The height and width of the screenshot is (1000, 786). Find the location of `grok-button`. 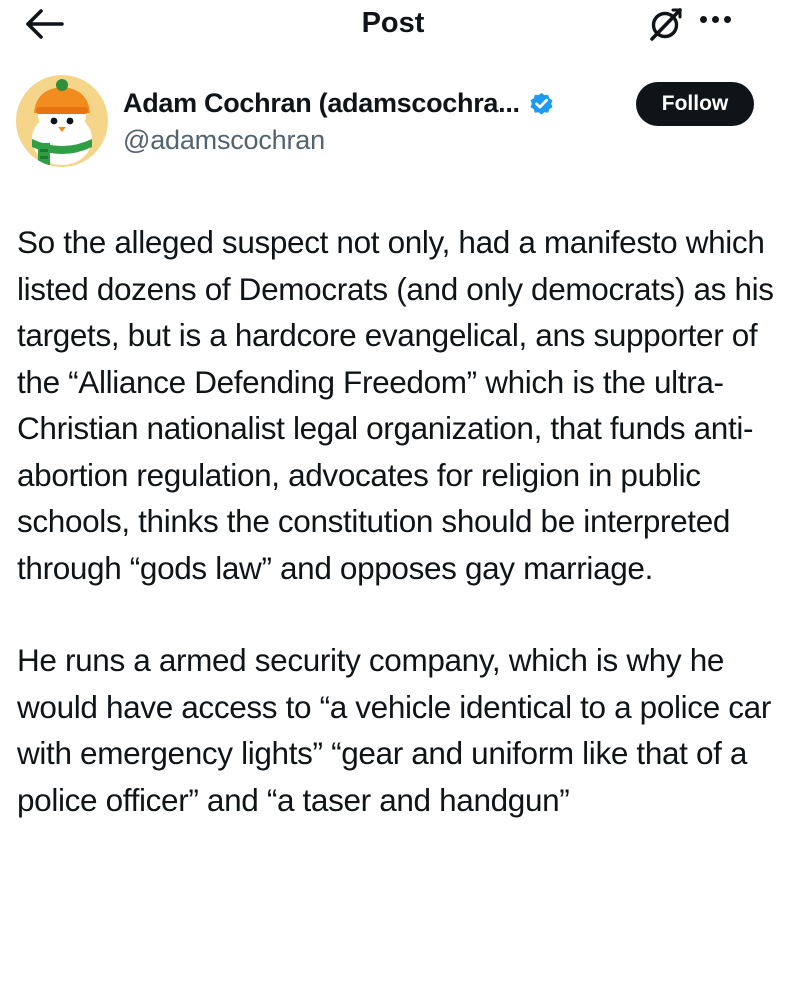

grok-button is located at coordinates (666, 24).